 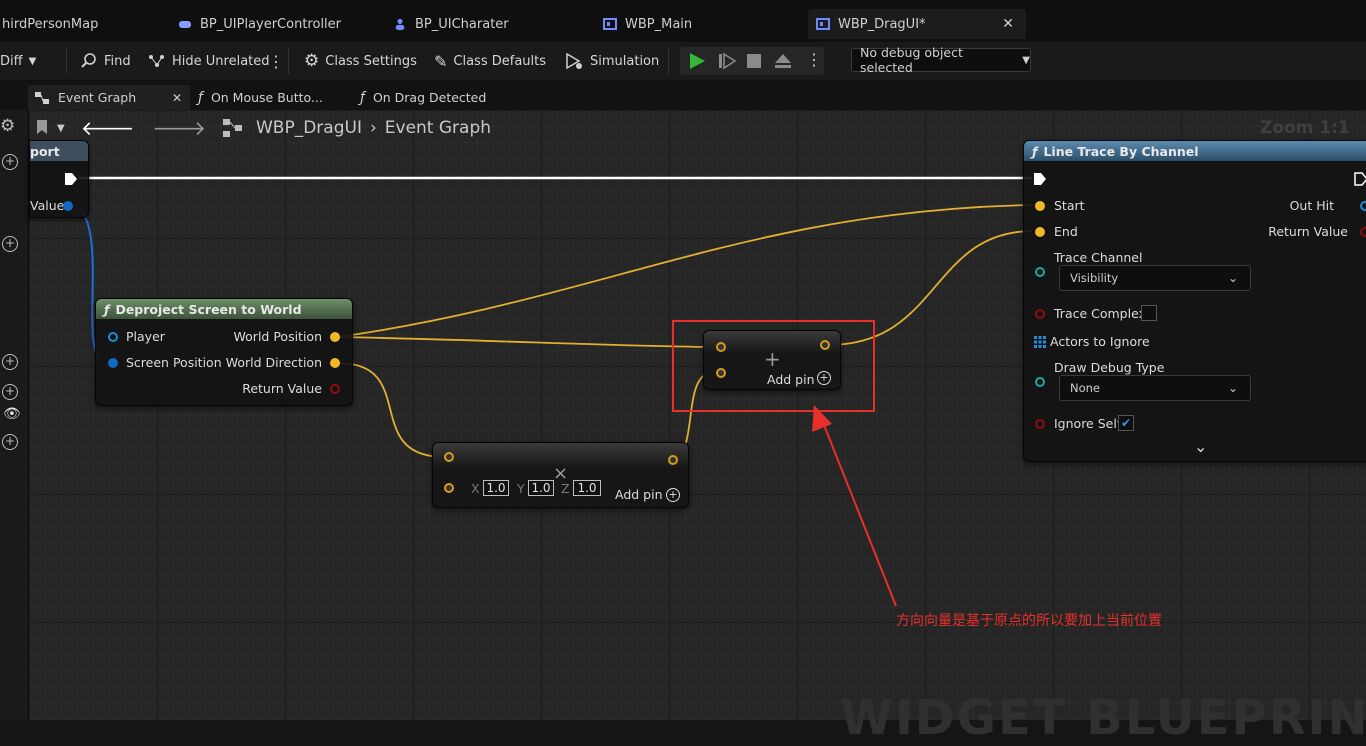 I want to click on chevron-right-icon: ›, so click(x=373, y=128).